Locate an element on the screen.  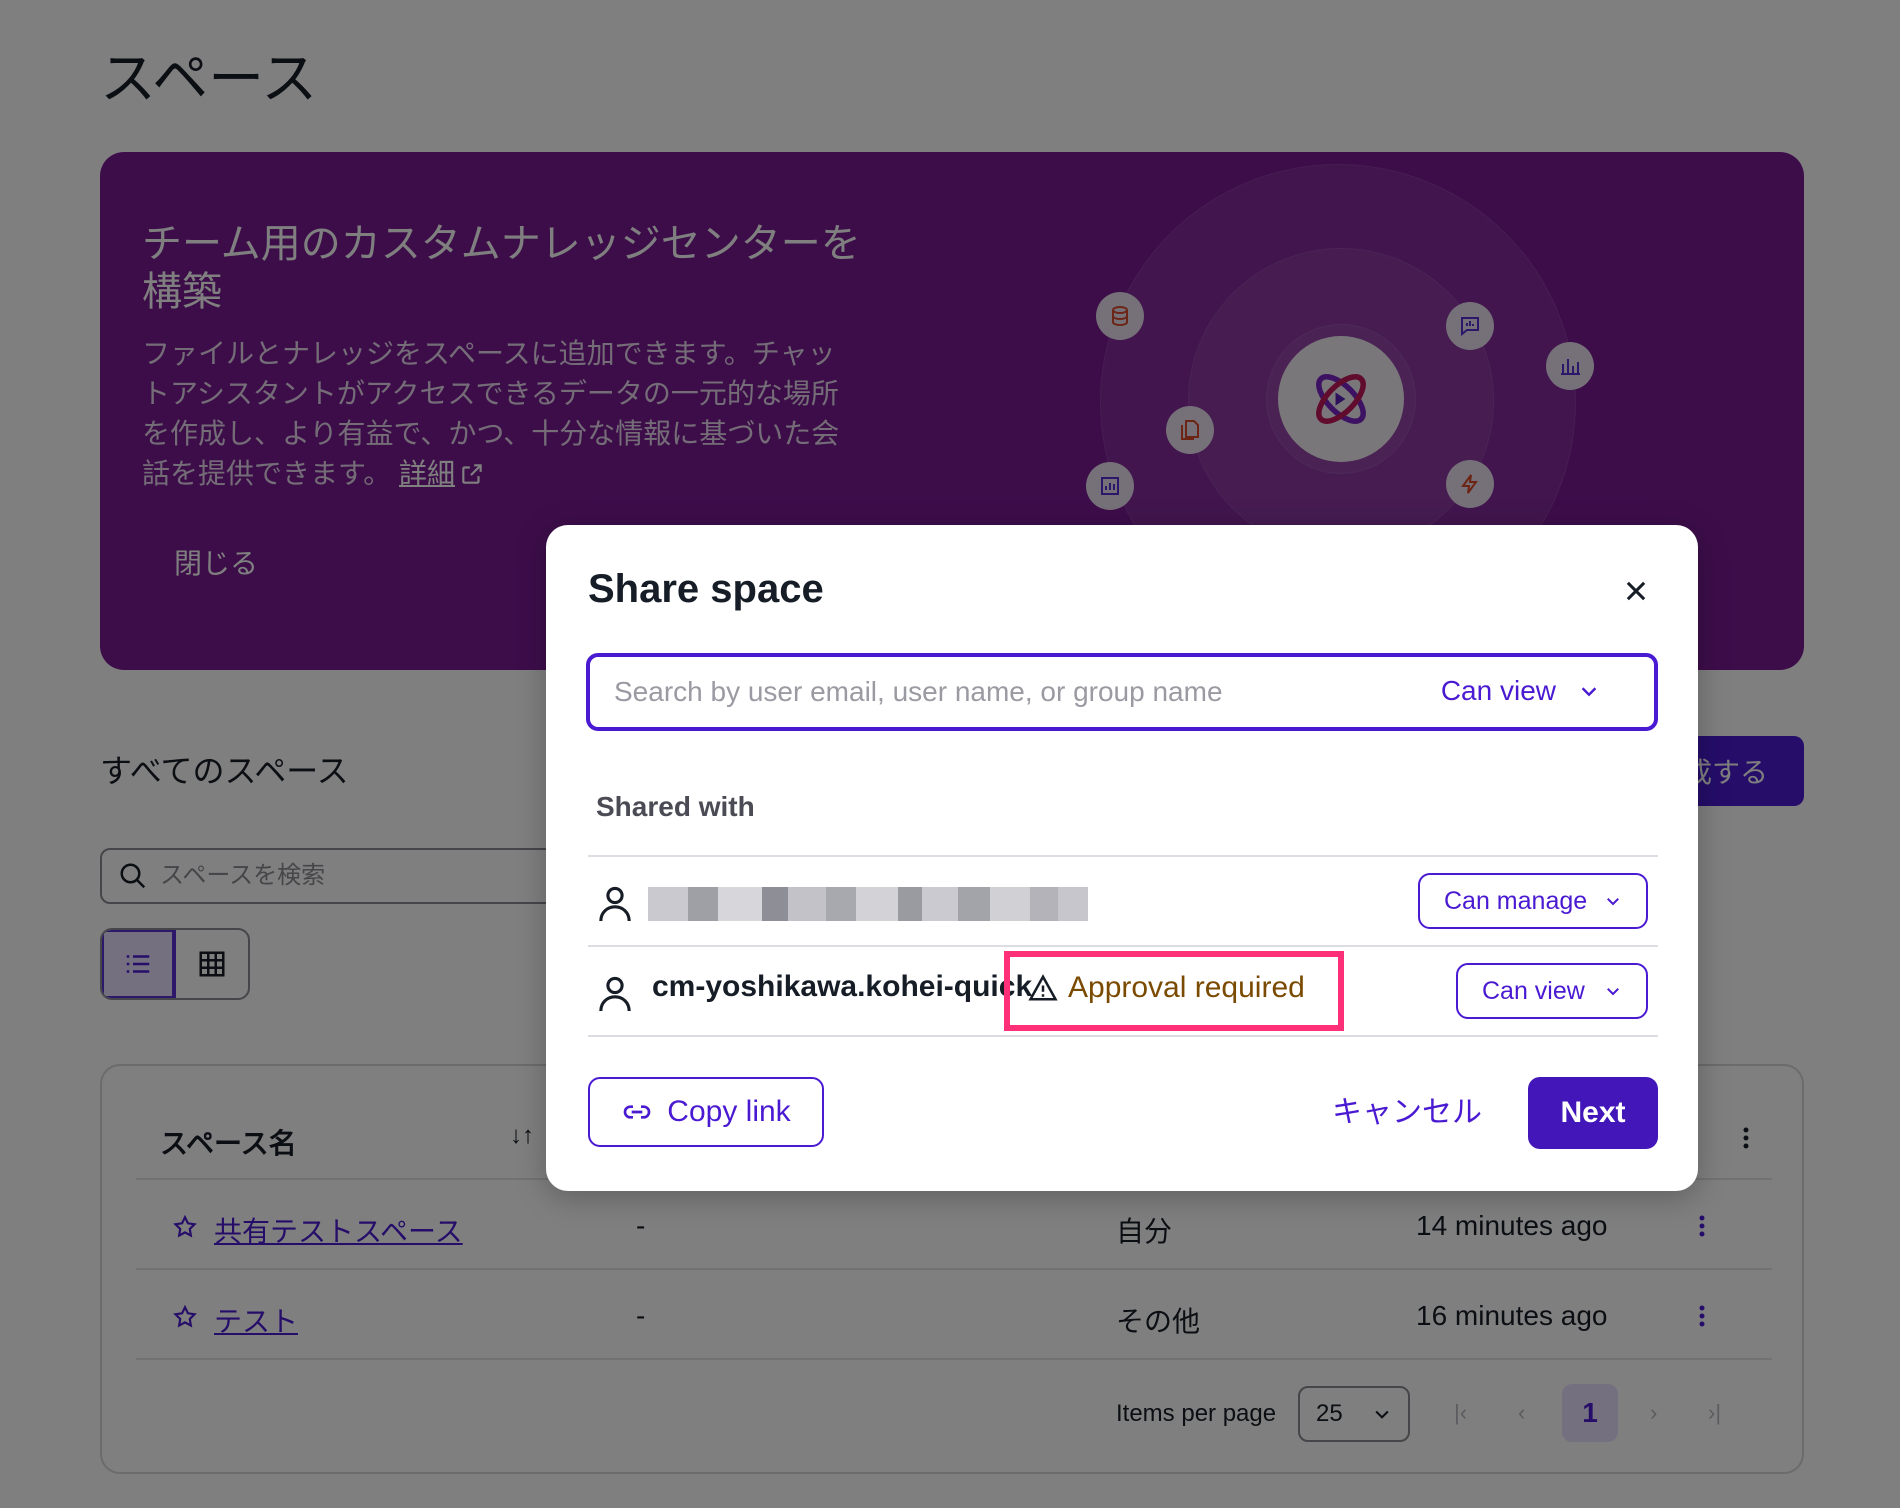
share-search-field: Can view is located at coordinates (1122, 692).